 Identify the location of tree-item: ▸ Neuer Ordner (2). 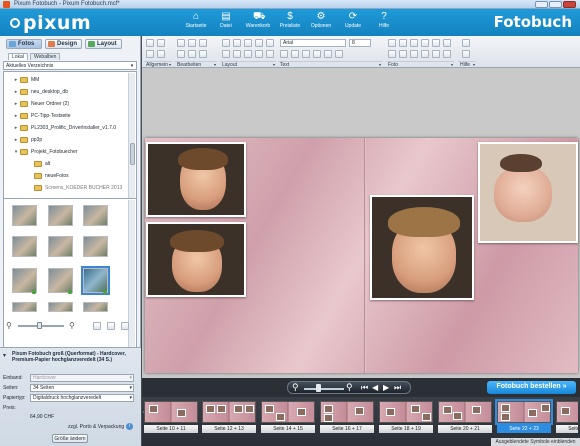
(40, 104).